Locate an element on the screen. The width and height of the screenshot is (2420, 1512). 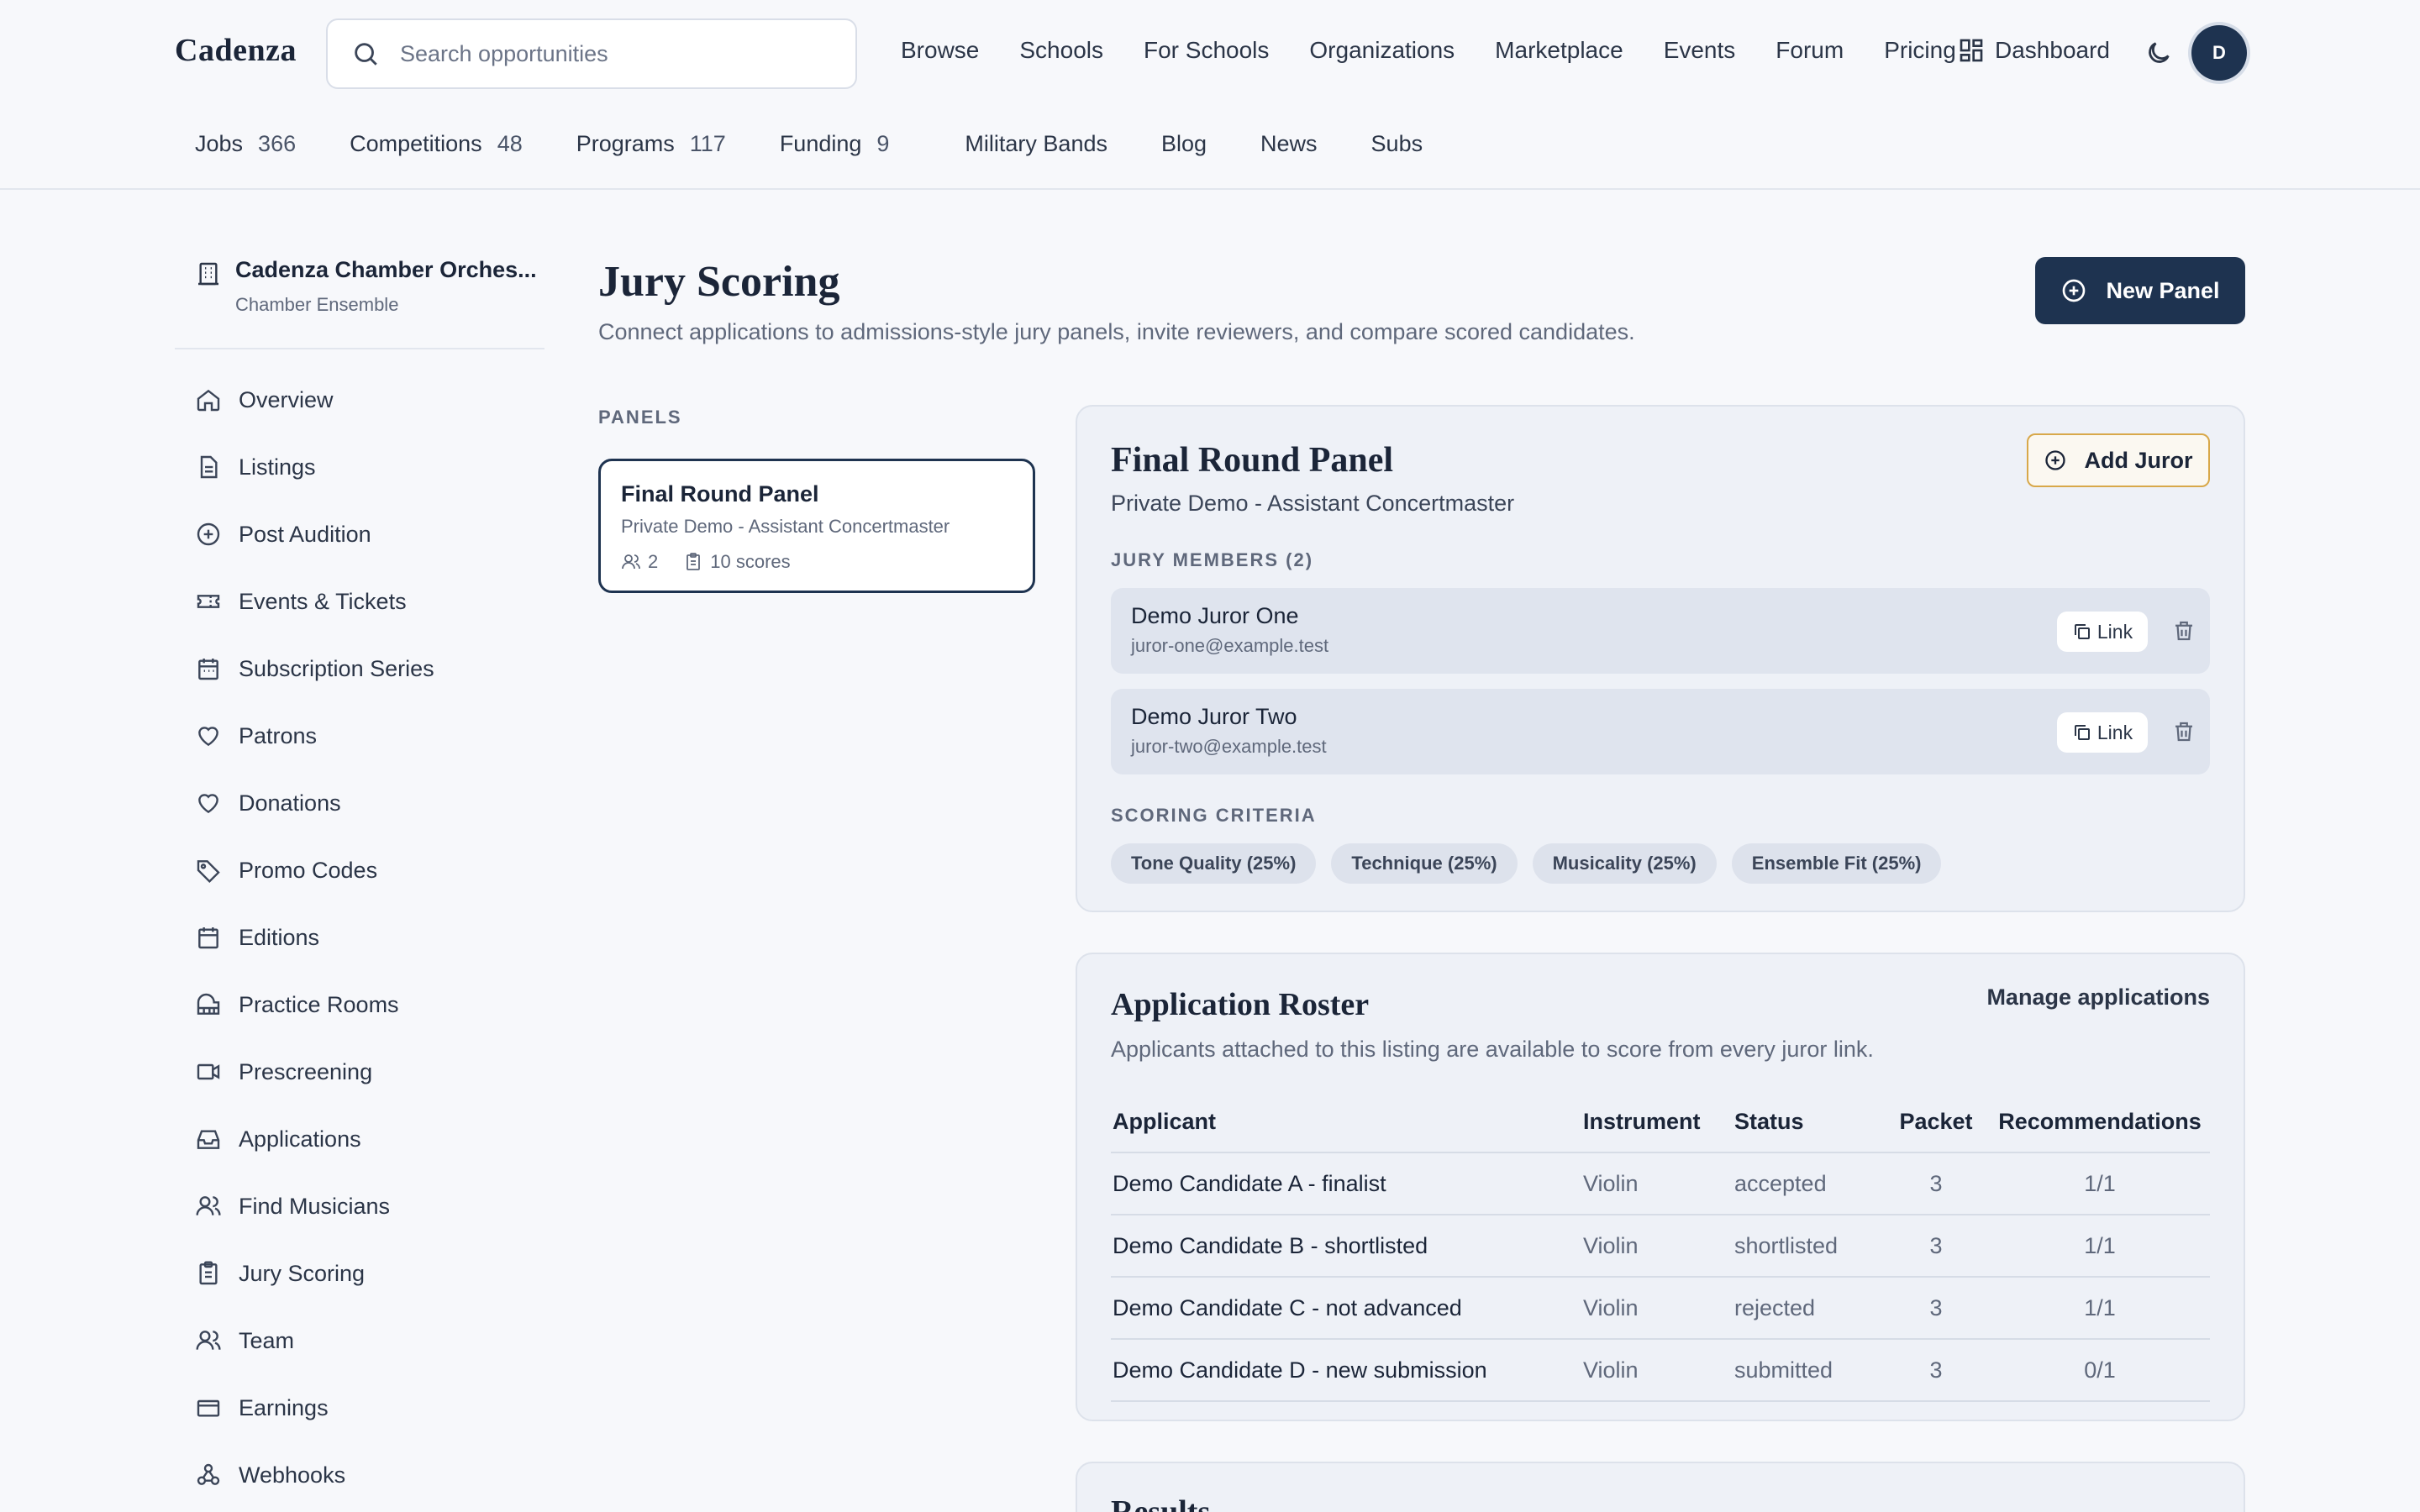
juror-email: juror-two@example.test is located at coordinates (1229, 746).